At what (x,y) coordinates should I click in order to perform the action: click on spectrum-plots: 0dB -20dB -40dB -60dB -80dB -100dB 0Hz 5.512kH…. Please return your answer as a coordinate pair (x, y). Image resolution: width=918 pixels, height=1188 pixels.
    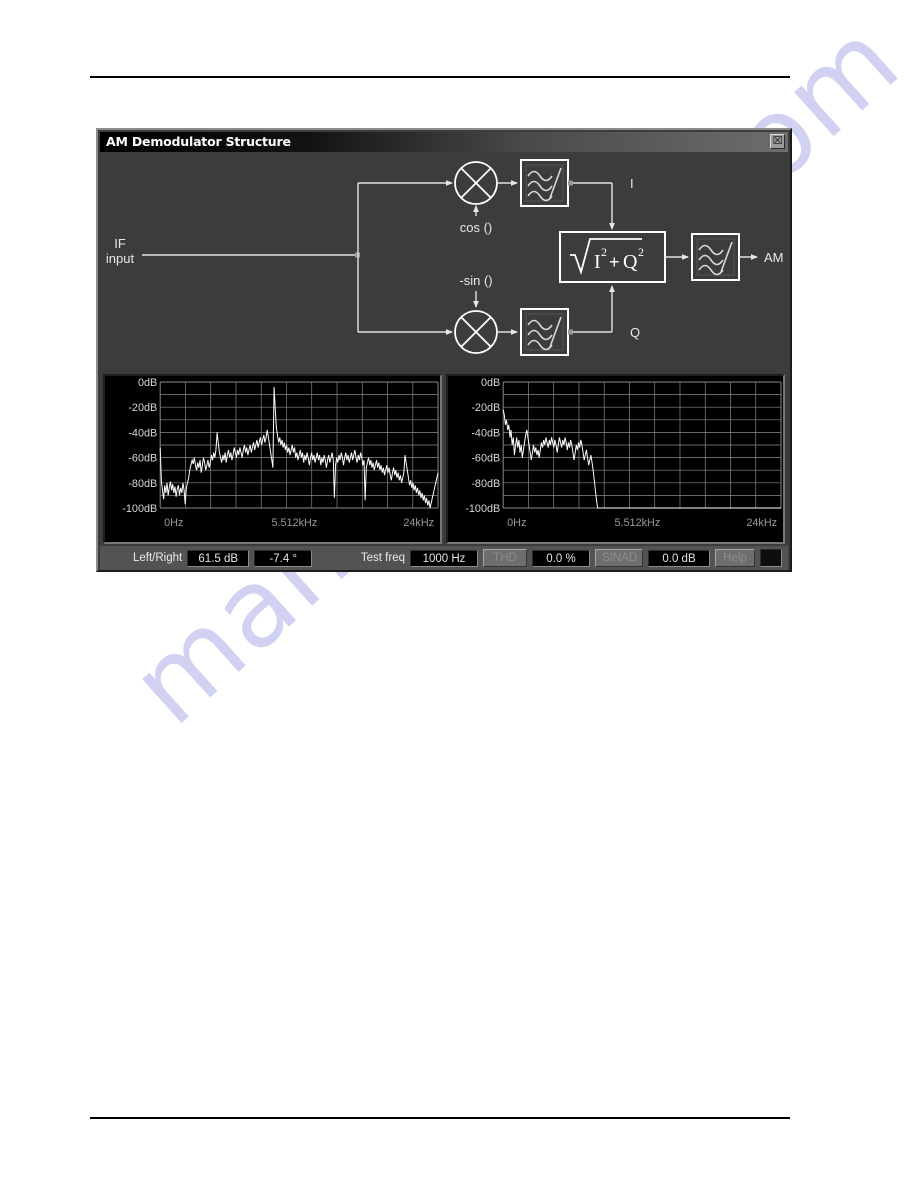
    Looking at the image, I should click on (444, 459).